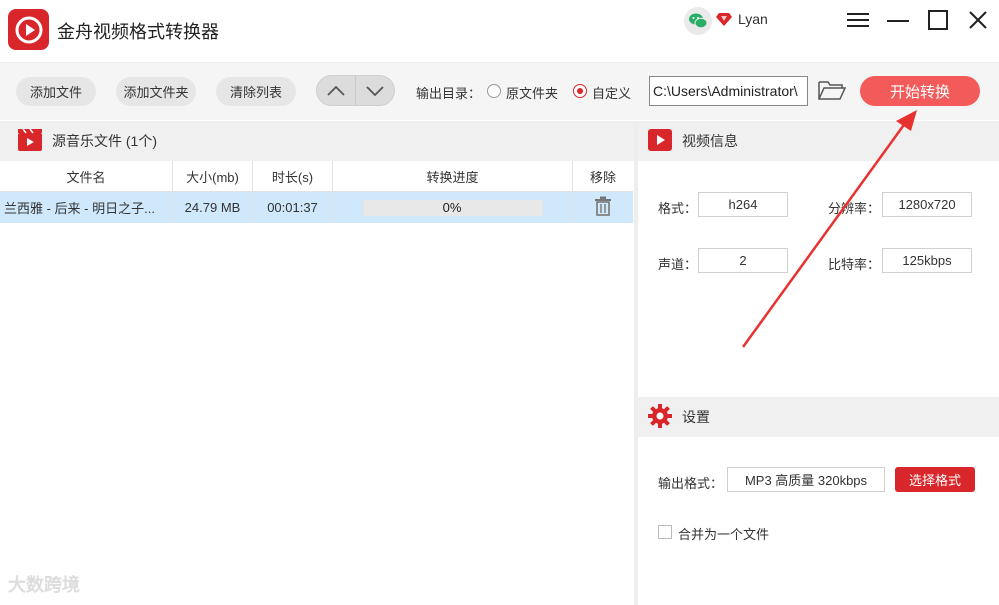  I want to click on column-header: 大小(mb), so click(213, 176).